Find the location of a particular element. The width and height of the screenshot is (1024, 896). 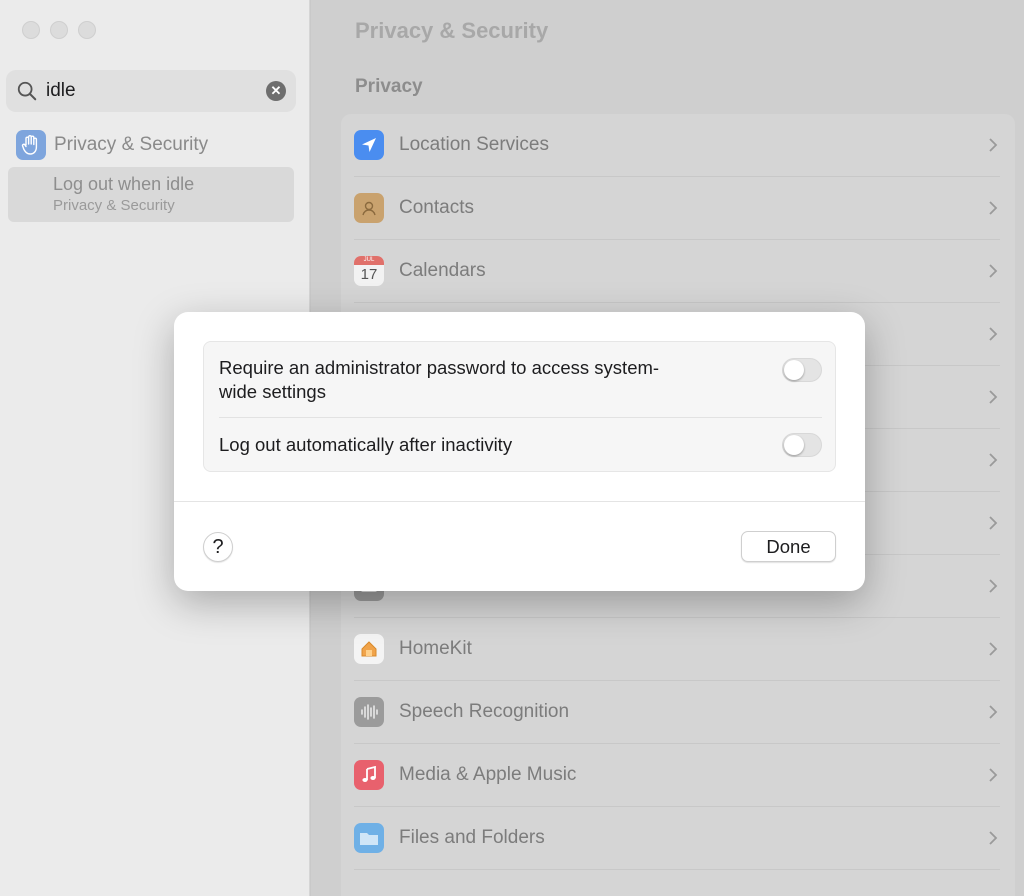

section-title: Privacy is located at coordinates (389, 86).